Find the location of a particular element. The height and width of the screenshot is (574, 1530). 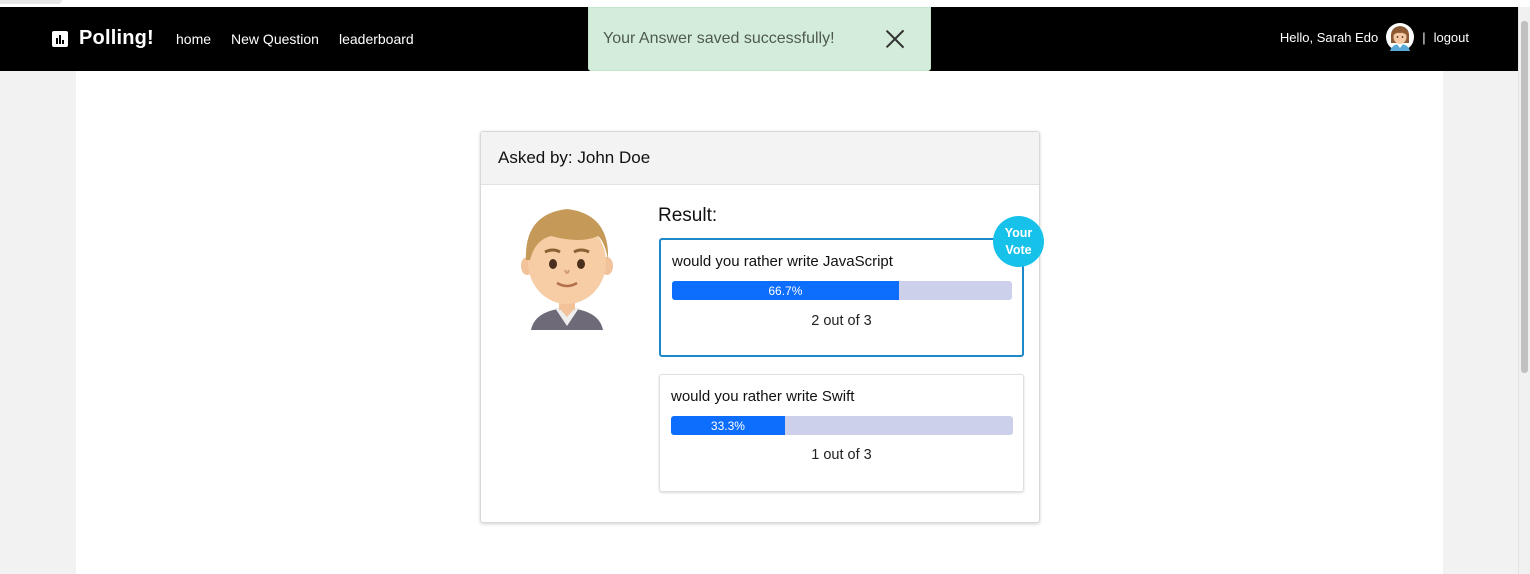

user-avatar is located at coordinates (1400, 37).